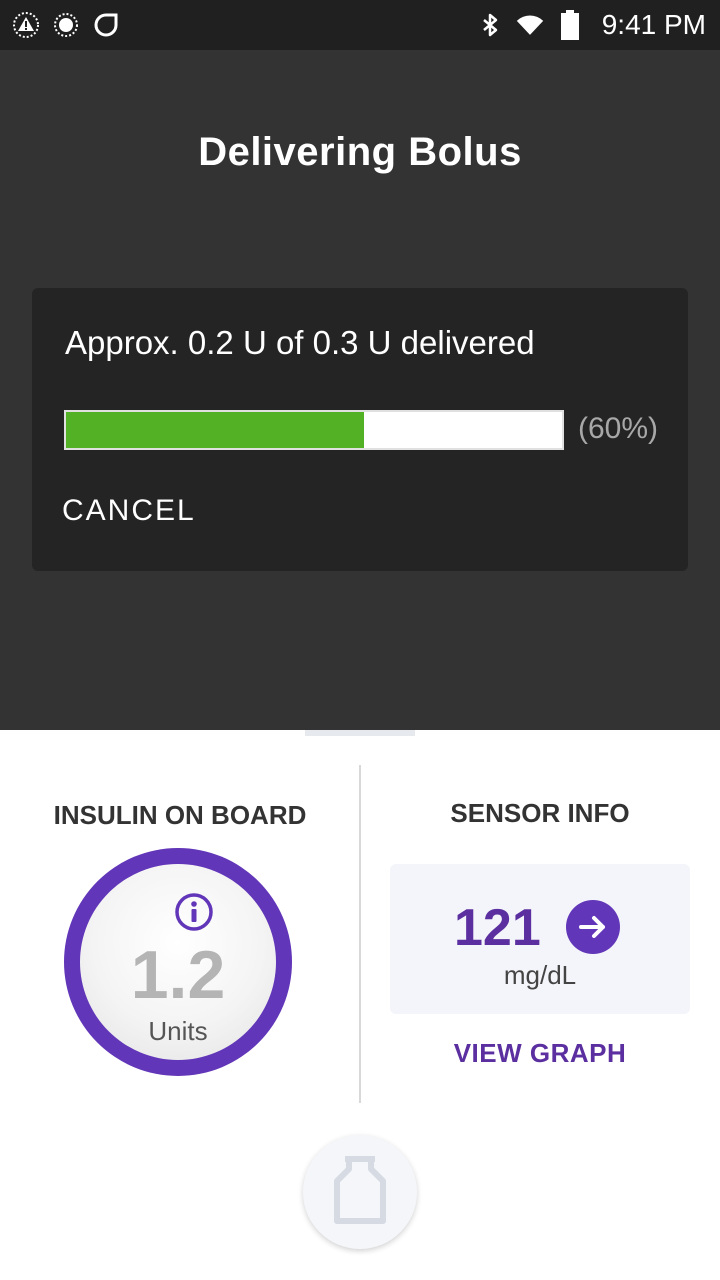  Describe the element at coordinates (106, 25) in the screenshot. I see `sync-icon` at that location.